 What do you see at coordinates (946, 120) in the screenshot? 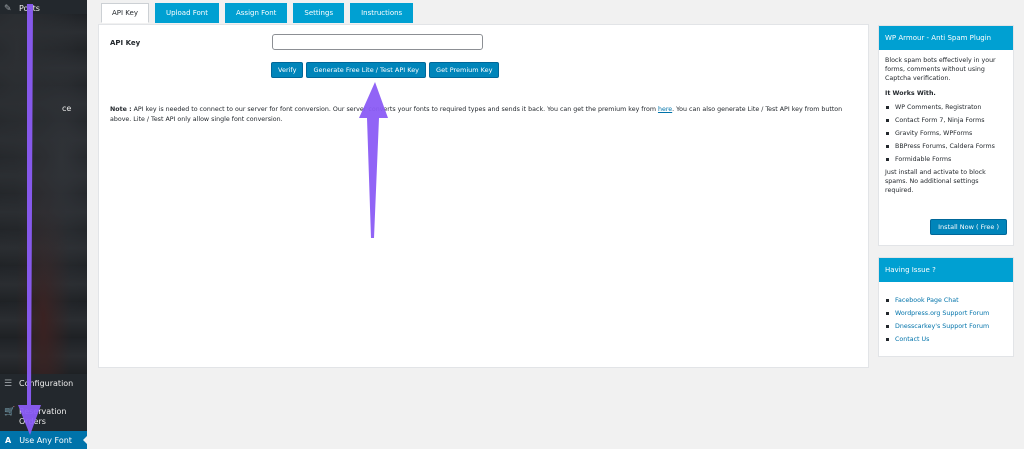
I see `list-item: Contact Form 7, Ninja Forms` at bounding box center [946, 120].